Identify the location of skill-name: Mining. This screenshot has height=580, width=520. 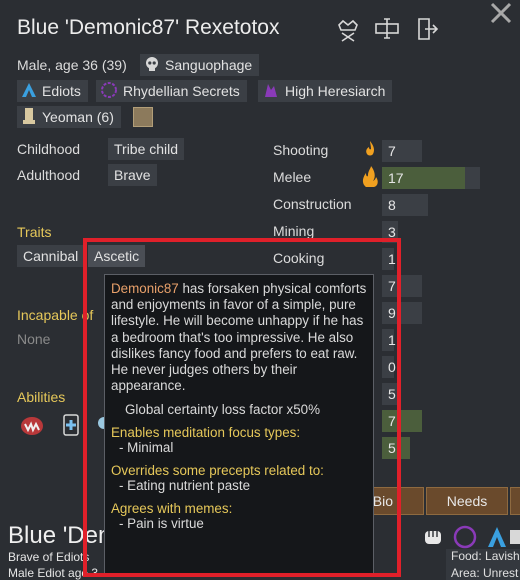
(294, 231).